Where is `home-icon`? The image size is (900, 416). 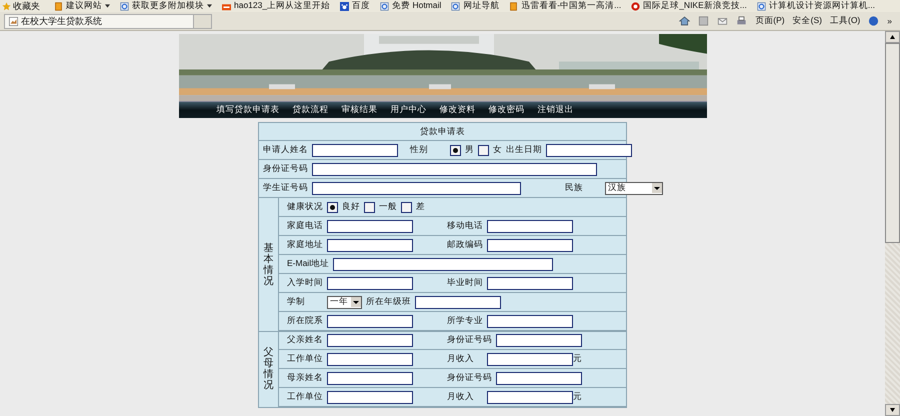 home-icon is located at coordinates (684, 21).